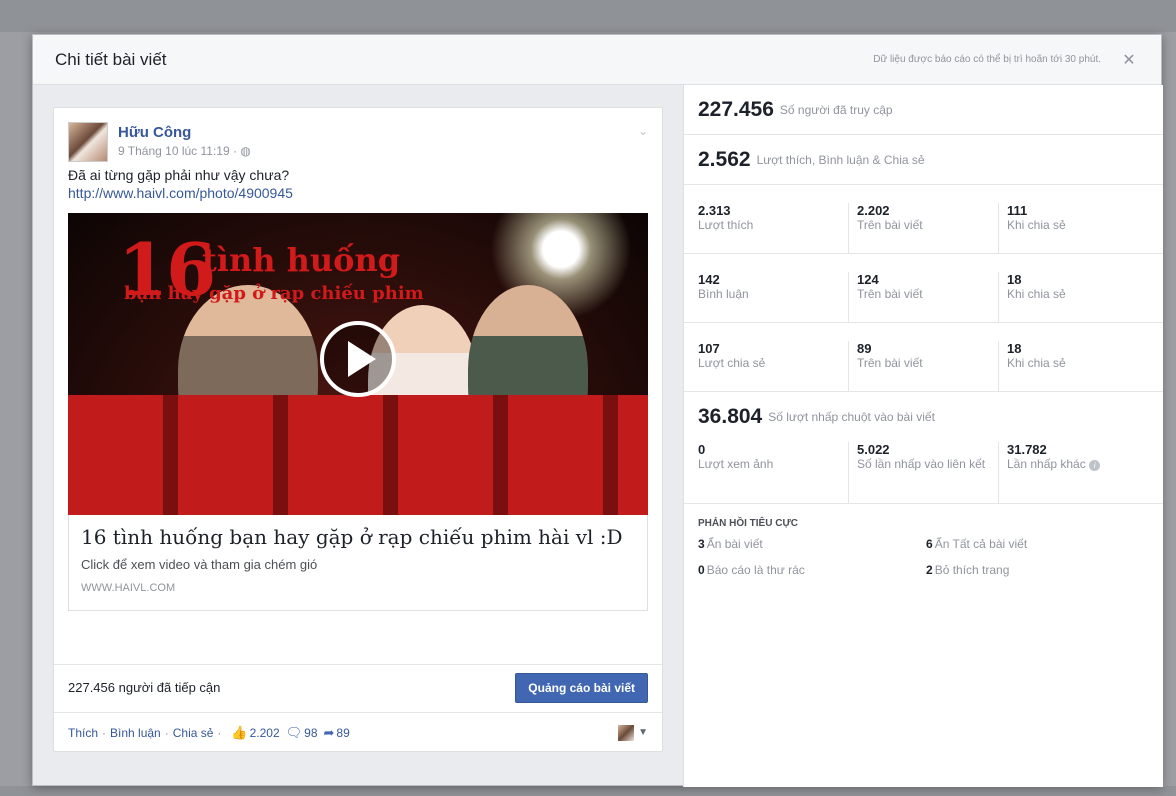  I want to click on post-timestamp: 9 Tháng 10 lúc 11:19 · ◍, so click(184, 151).